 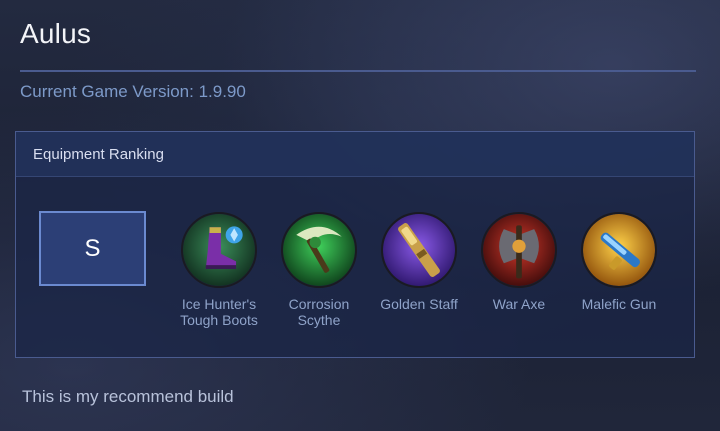 I want to click on staff-icon, so click(x=419, y=250).